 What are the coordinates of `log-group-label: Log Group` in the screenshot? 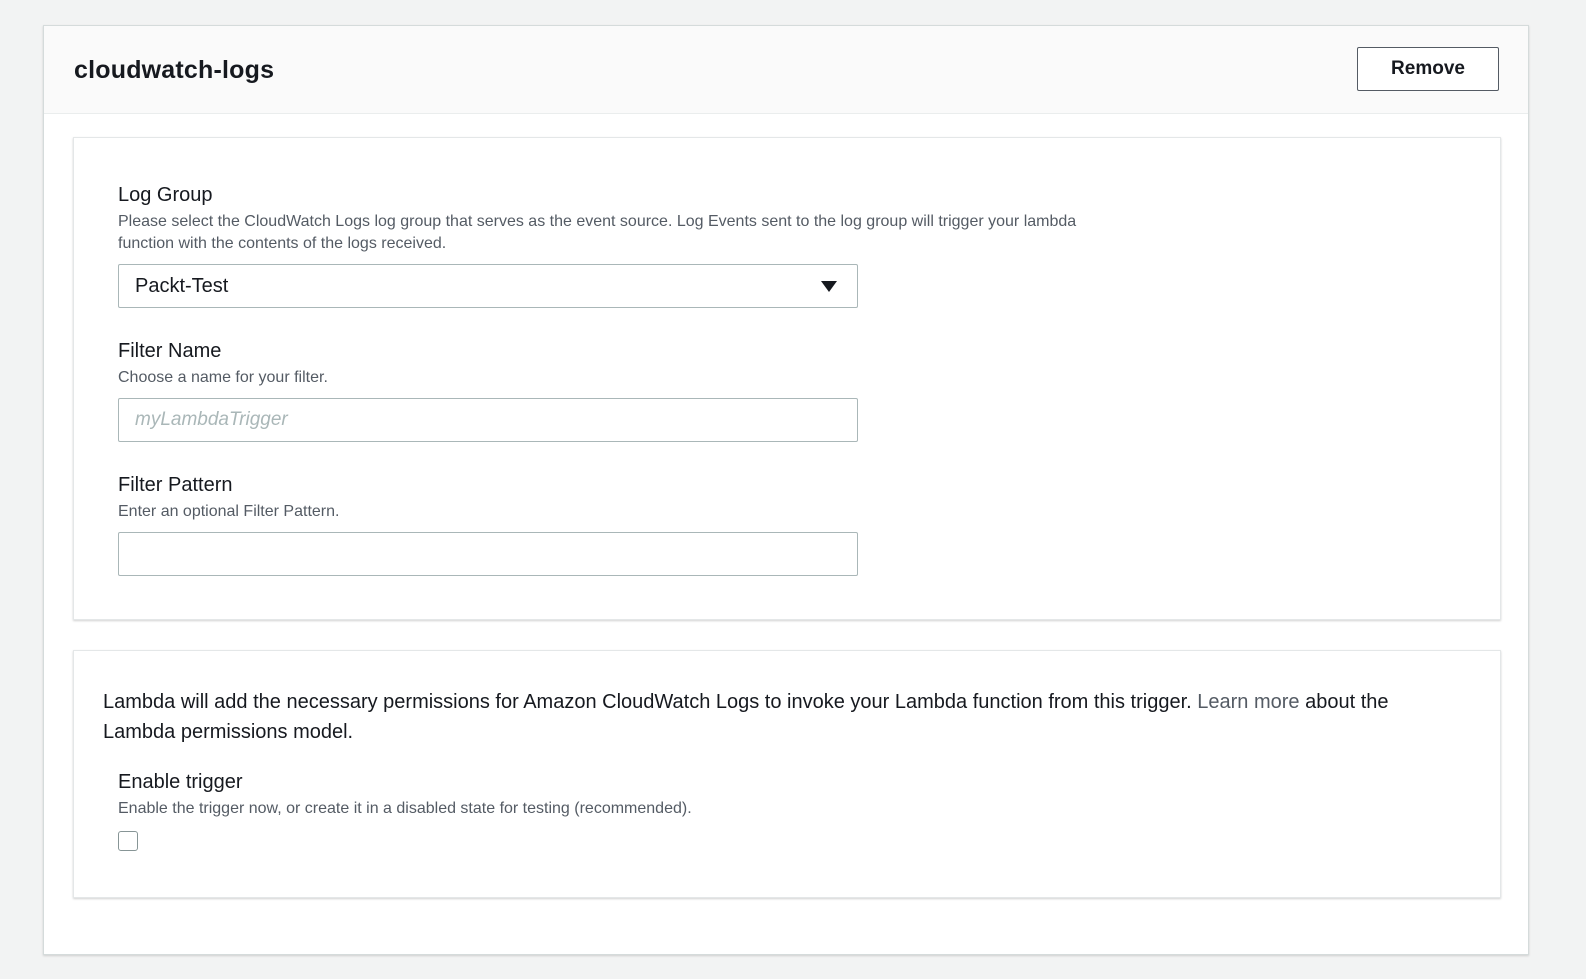 It's located at (165, 195).